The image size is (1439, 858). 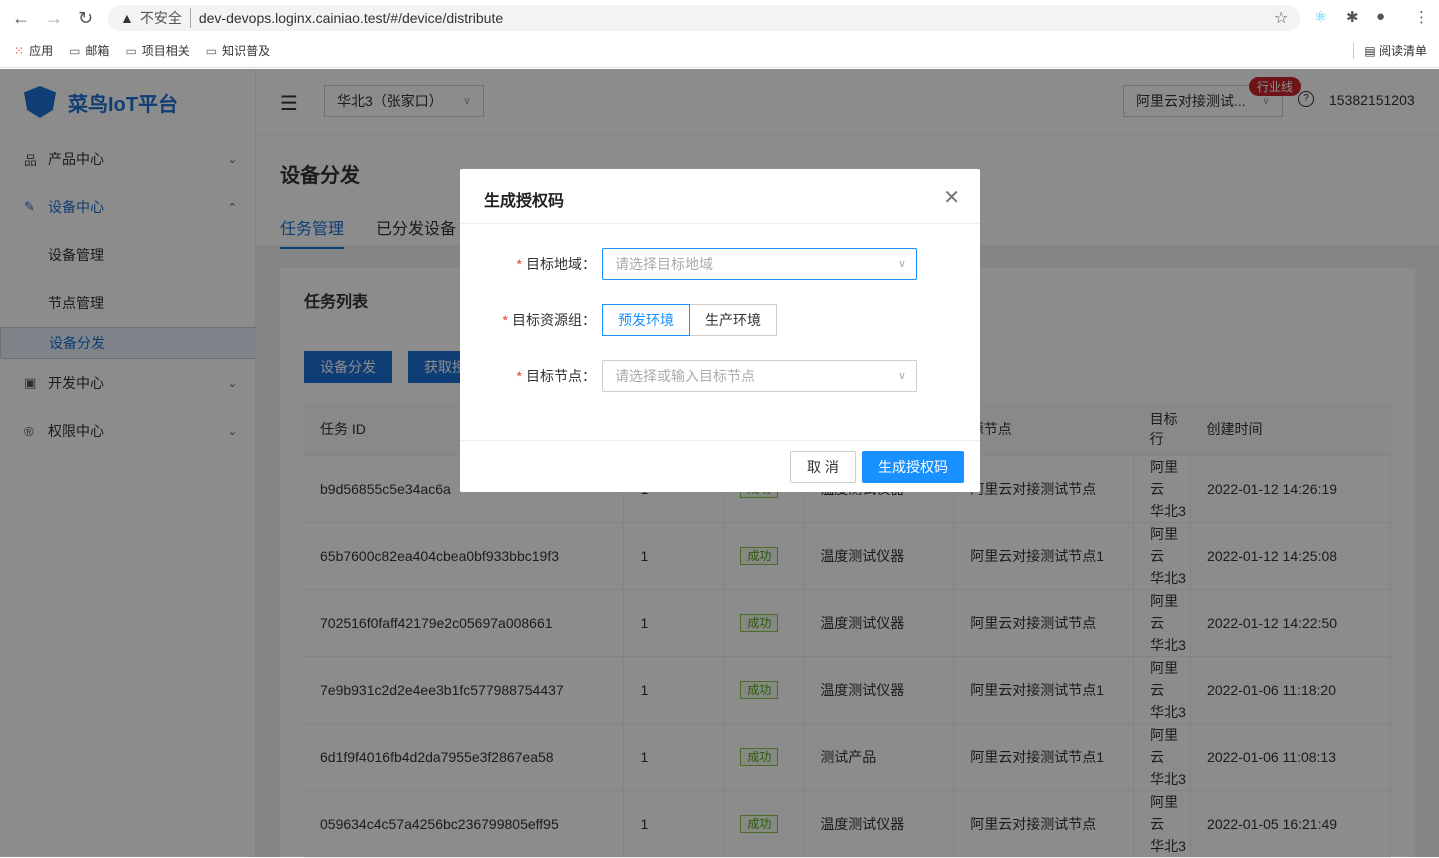 I want to click on list-icon: ▤, so click(x=1371, y=51).